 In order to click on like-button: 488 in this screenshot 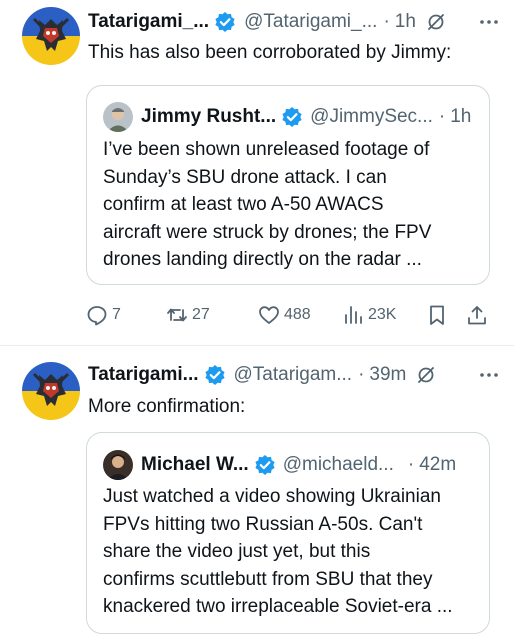, I will do `click(284, 315)`.